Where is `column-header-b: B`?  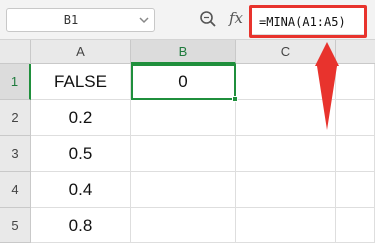
column-header-b: B is located at coordinates (183, 52).